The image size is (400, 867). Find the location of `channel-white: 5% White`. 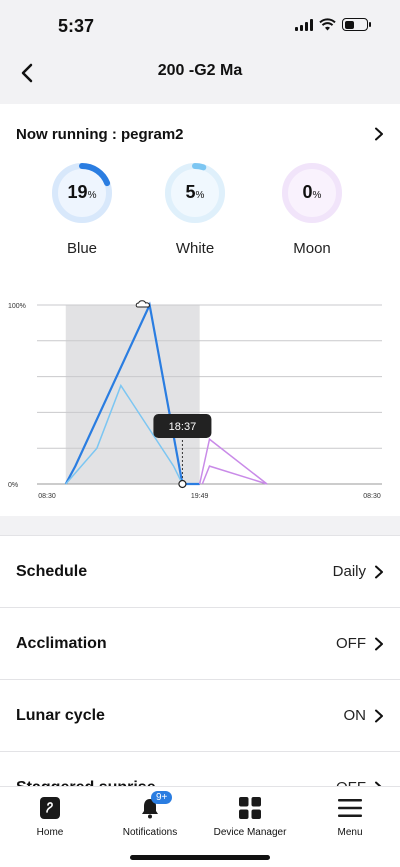

channel-white: 5% White is located at coordinates (195, 209).